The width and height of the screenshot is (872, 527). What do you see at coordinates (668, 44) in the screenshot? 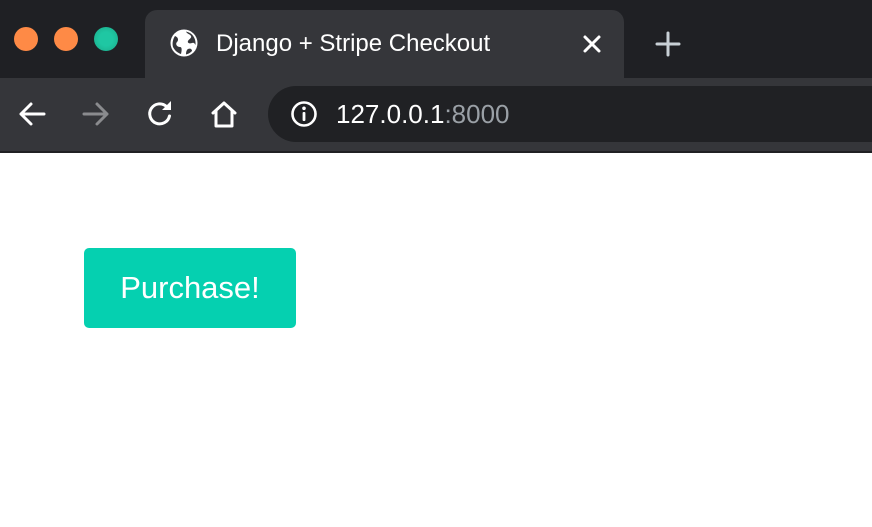
I see `plus-icon` at bounding box center [668, 44].